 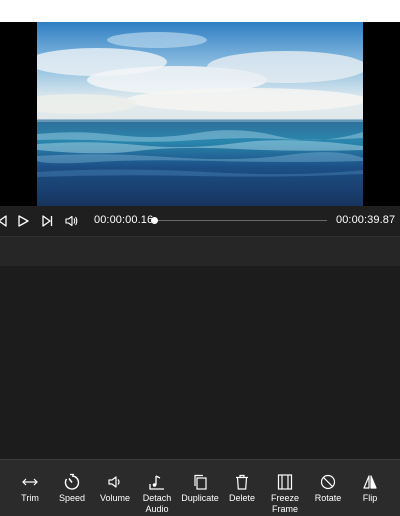 What do you see at coordinates (200, 482) in the screenshot?
I see `duplicate-icon` at bounding box center [200, 482].